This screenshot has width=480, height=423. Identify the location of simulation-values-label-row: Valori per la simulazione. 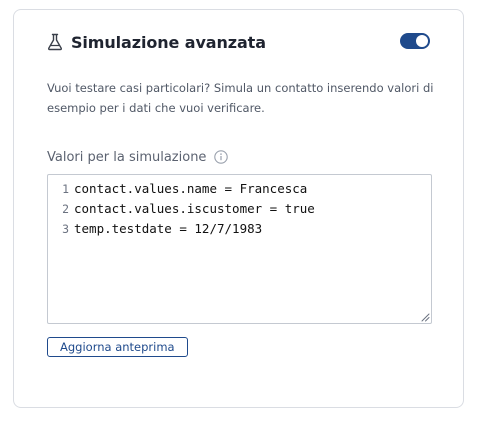
(138, 157).